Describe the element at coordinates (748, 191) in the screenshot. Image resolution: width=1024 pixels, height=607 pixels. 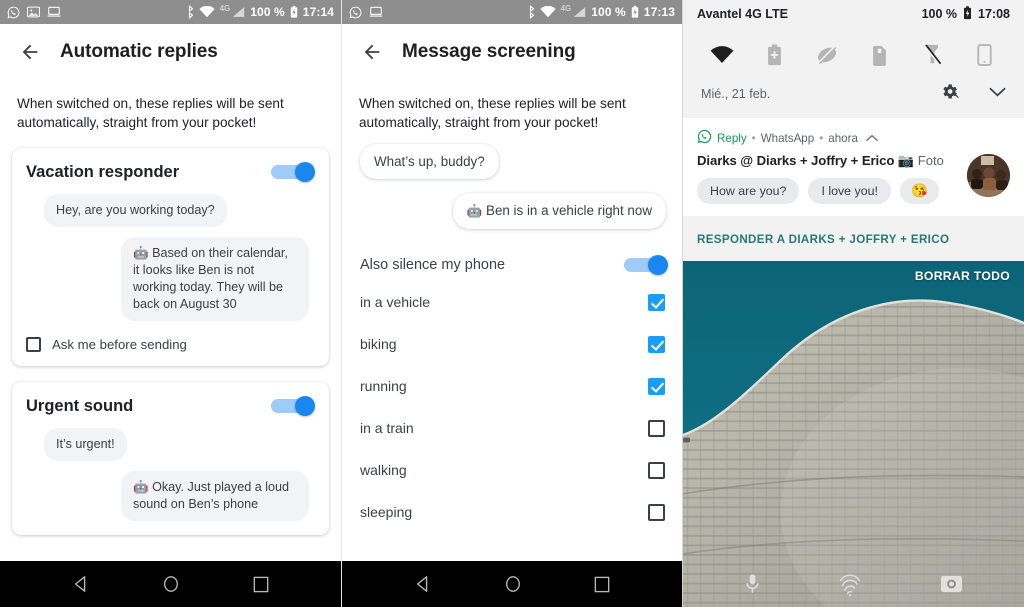
I see `smart-reply-chip: How are you?` at that location.